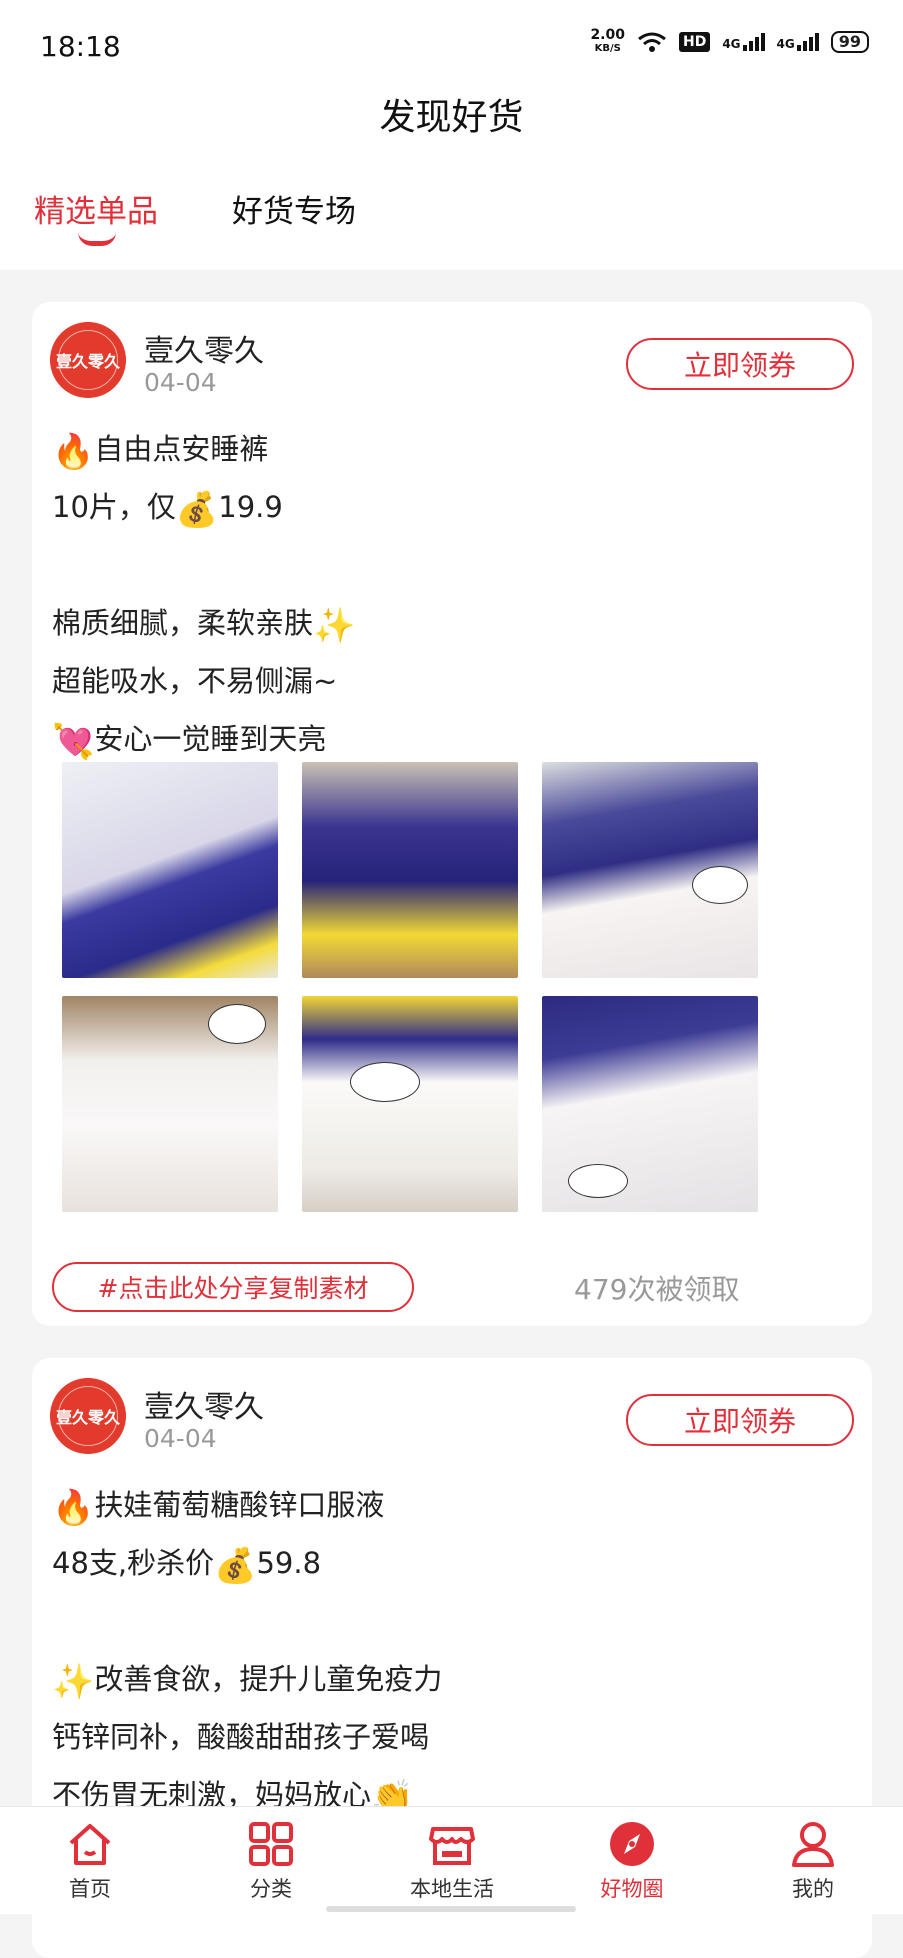 This screenshot has width=903, height=1958. I want to click on nav-home: 首页, so click(90, 1861).